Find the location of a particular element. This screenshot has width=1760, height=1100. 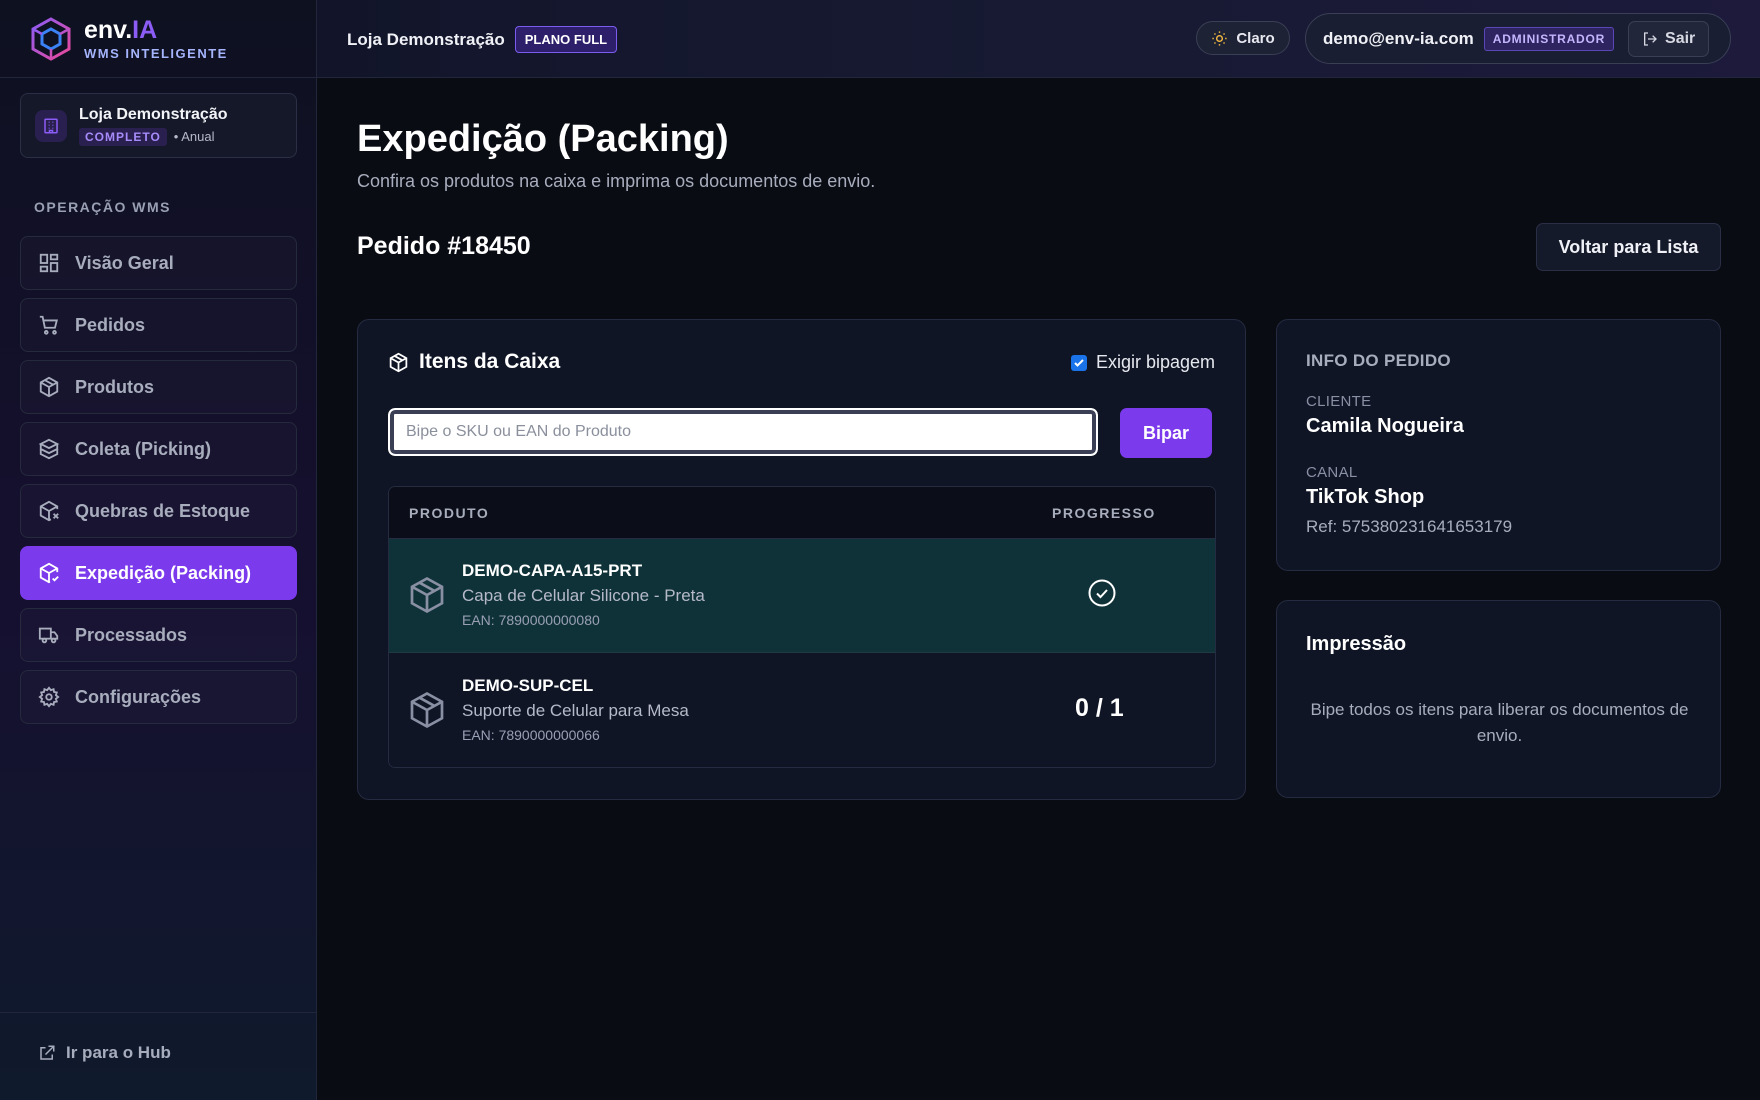

brand-subtitle: WMS INTELIGENTE is located at coordinates (156, 53).